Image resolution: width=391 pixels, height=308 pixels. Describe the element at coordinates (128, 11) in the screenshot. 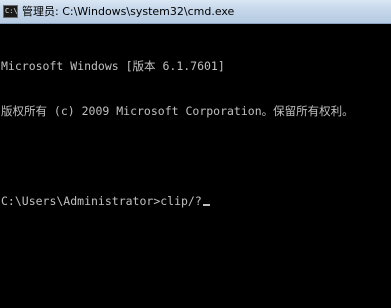

I see `window-title: 管理员: C:\Windows\system32\cmd.exe` at that location.